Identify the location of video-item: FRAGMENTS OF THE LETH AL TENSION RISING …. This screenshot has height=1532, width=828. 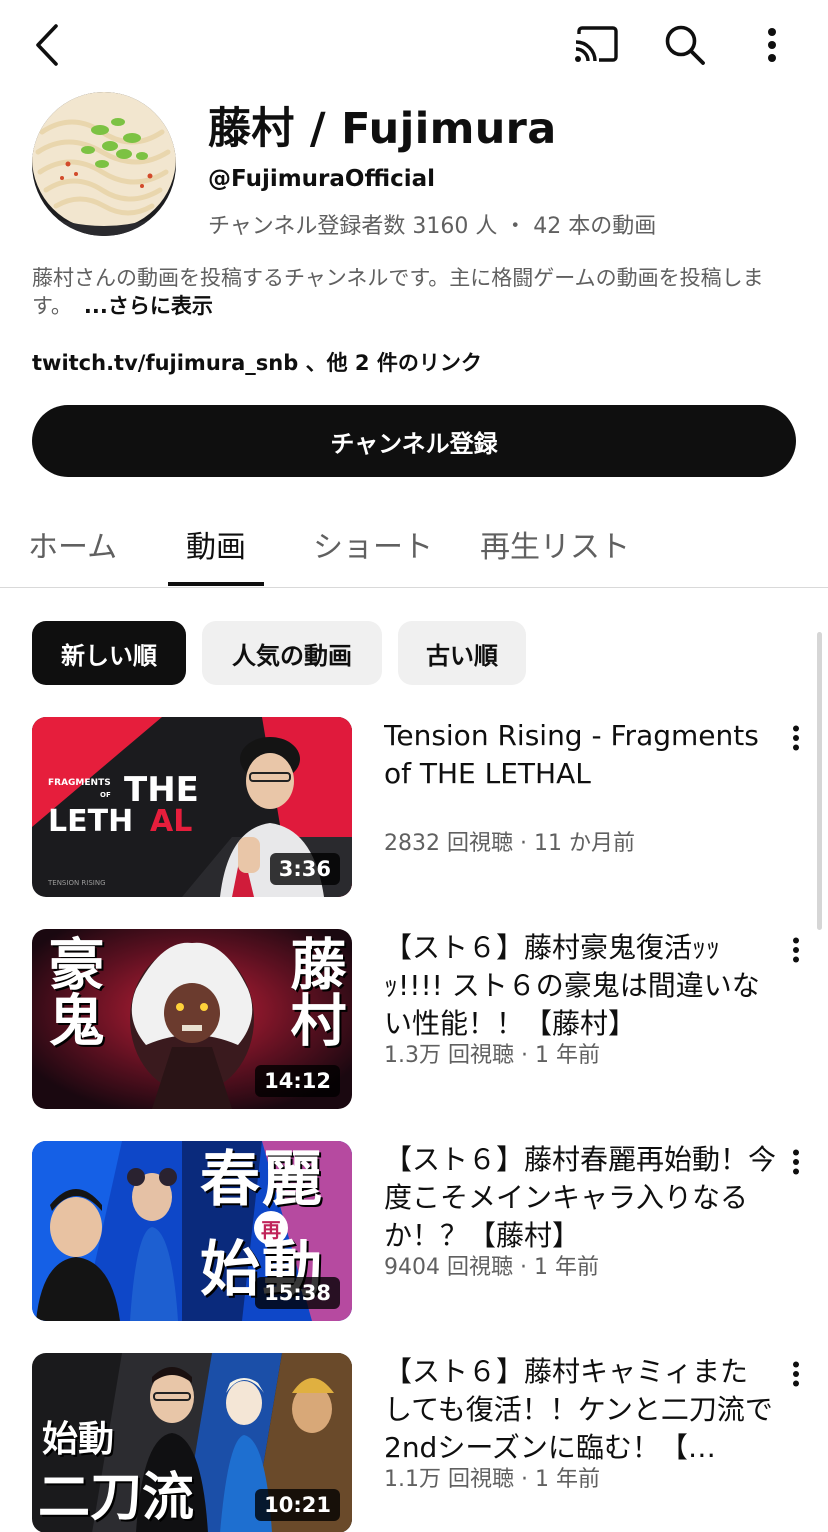
(414, 812).